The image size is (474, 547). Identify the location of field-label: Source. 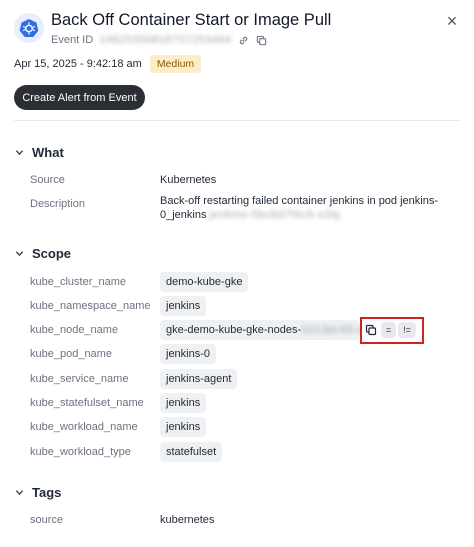
(47, 180).